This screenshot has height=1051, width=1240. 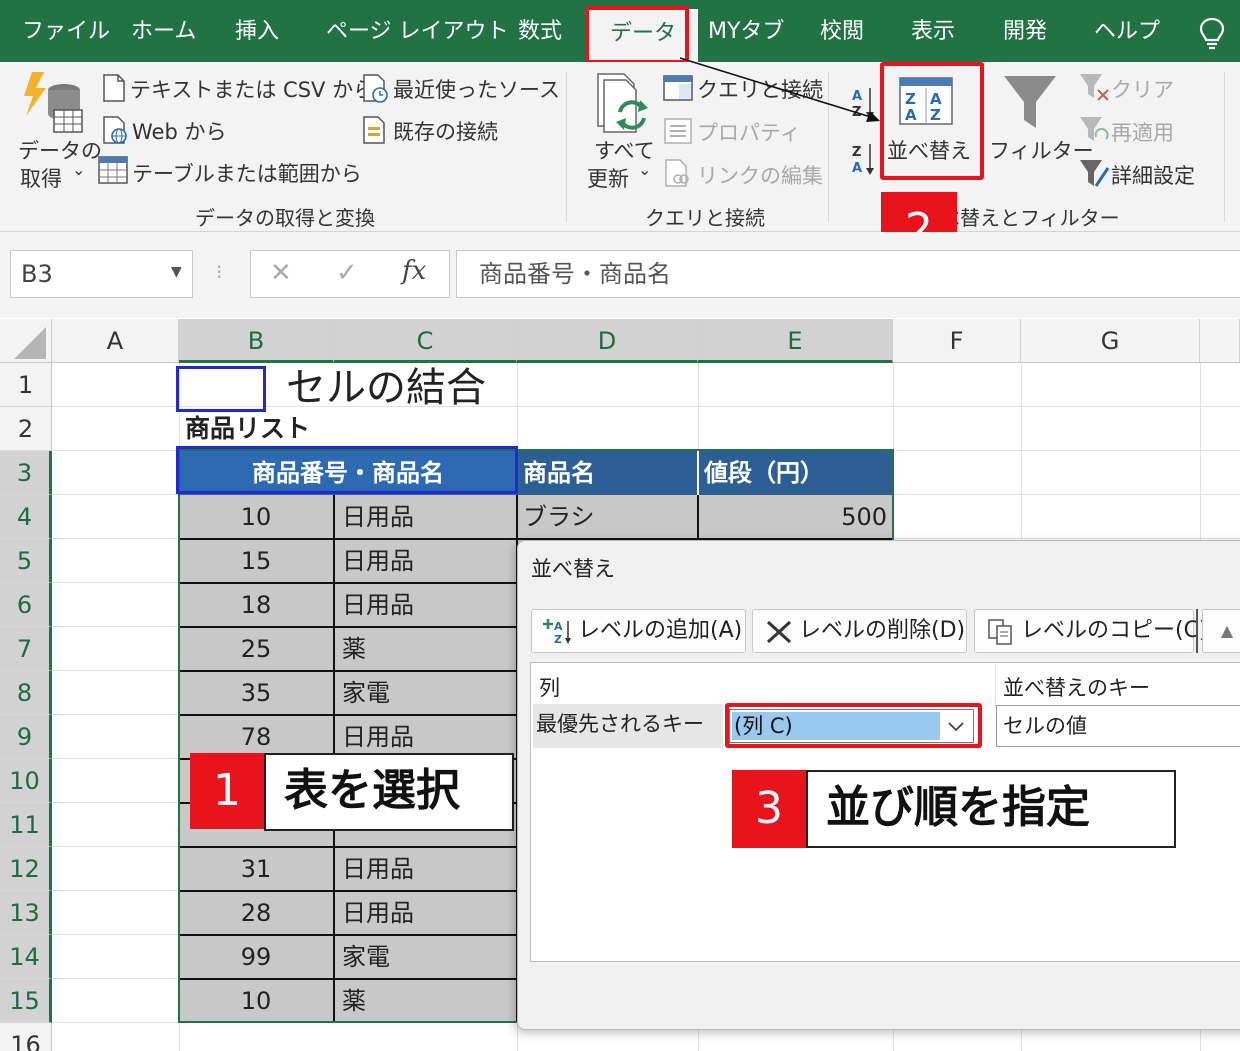 I want to click on row-header-13: 13, so click(x=26, y=913).